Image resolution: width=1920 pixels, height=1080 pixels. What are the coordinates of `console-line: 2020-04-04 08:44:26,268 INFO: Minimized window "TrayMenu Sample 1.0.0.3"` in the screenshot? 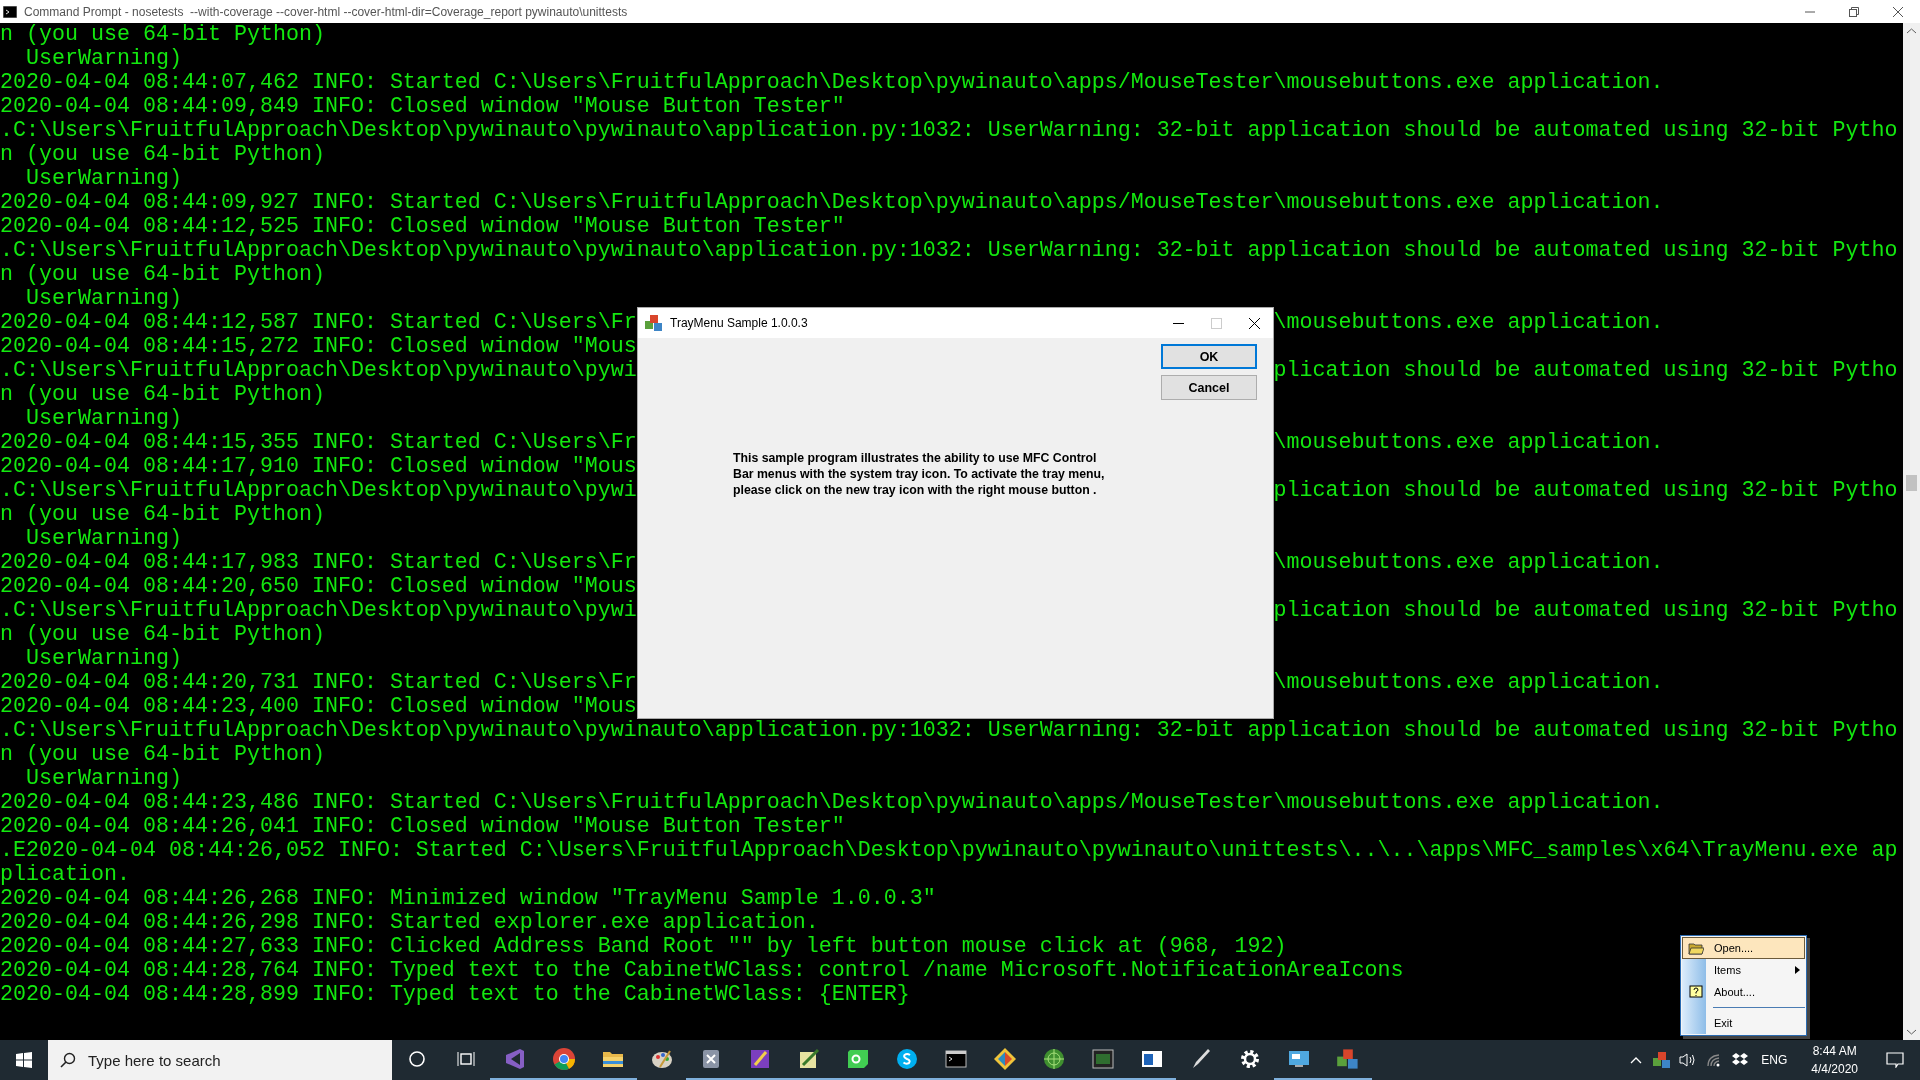 It's located at (468, 899).